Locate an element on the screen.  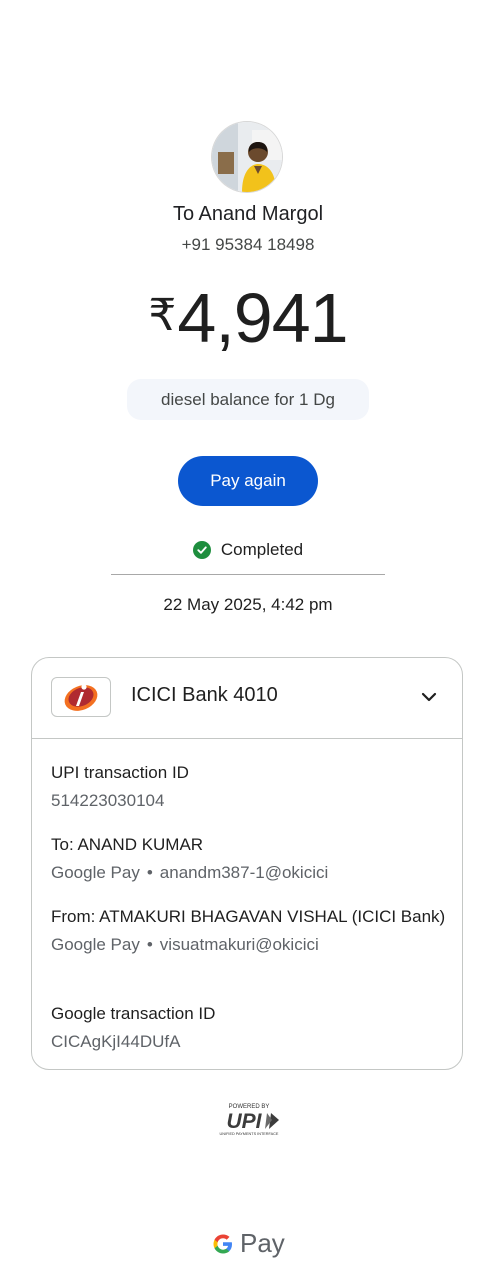
payment-status: Completed is located at coordinates (248, 550).